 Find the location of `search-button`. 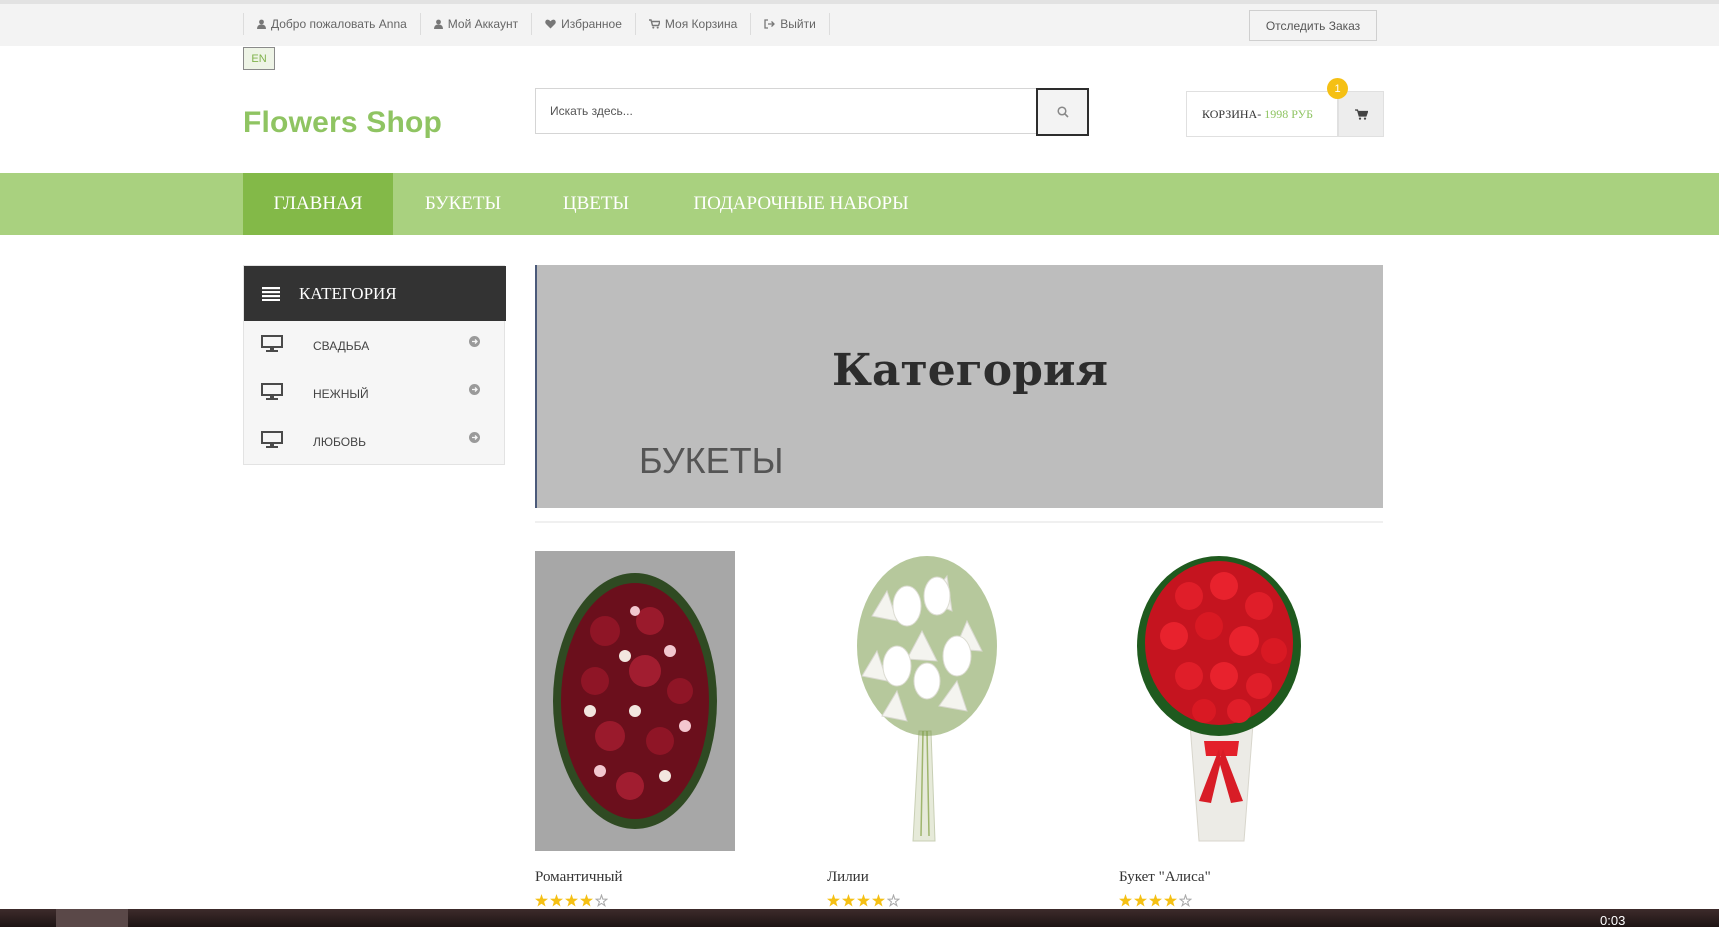

search-button is located at coordinates (1062, 112).